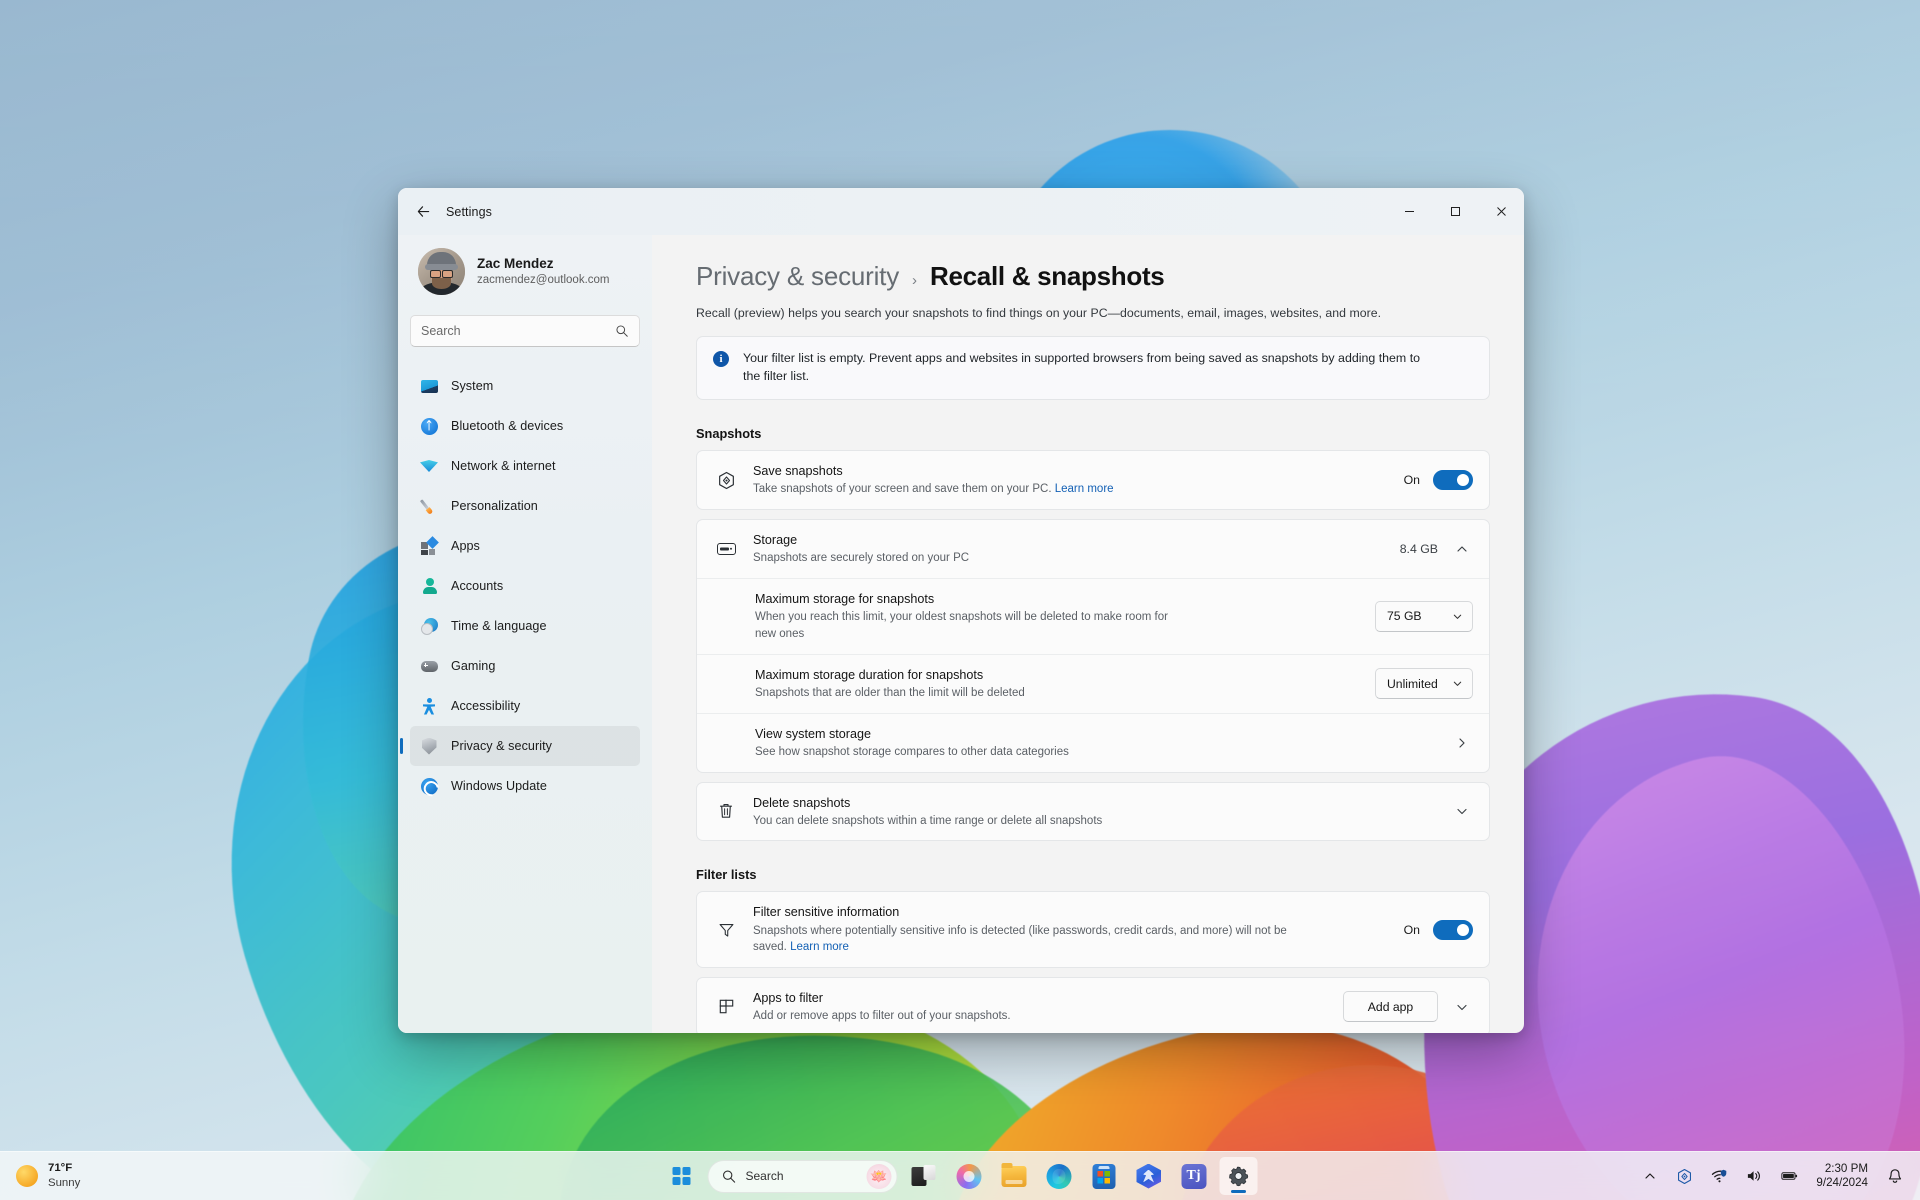 This screenshot has height=1200, width=1920. I want to click on weather-temperature: 71°F, so click(60, 1168).